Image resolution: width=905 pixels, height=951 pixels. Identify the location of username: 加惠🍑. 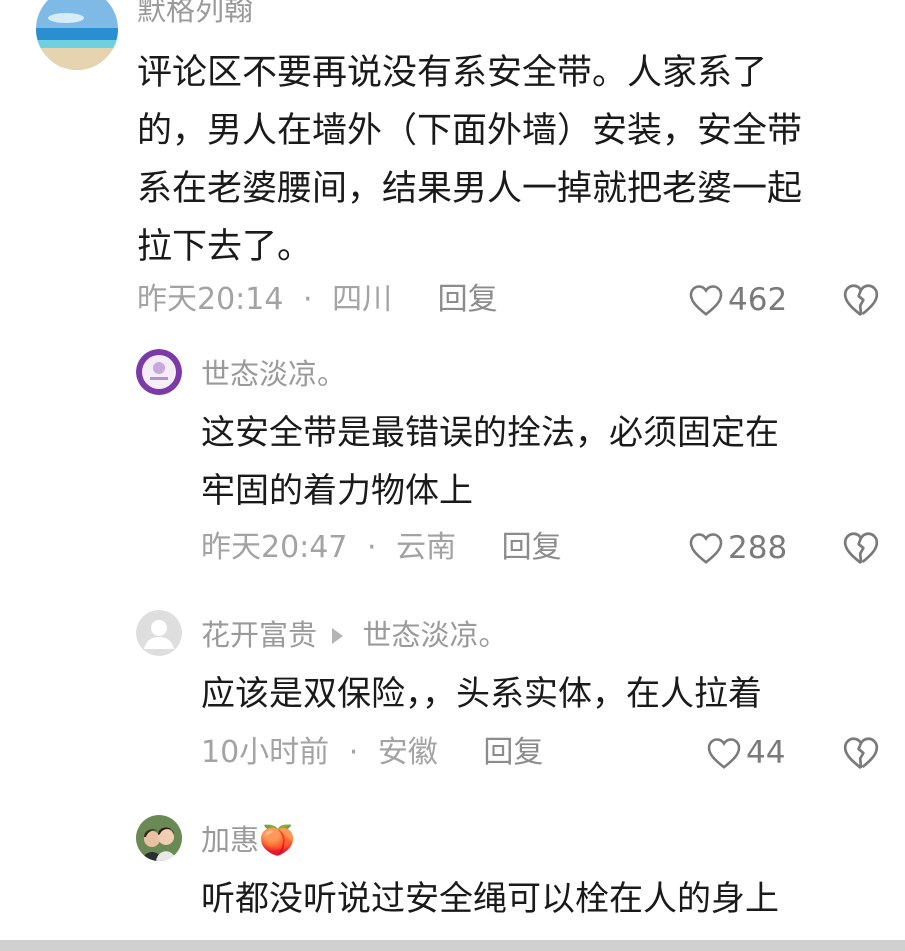
(248, 840).